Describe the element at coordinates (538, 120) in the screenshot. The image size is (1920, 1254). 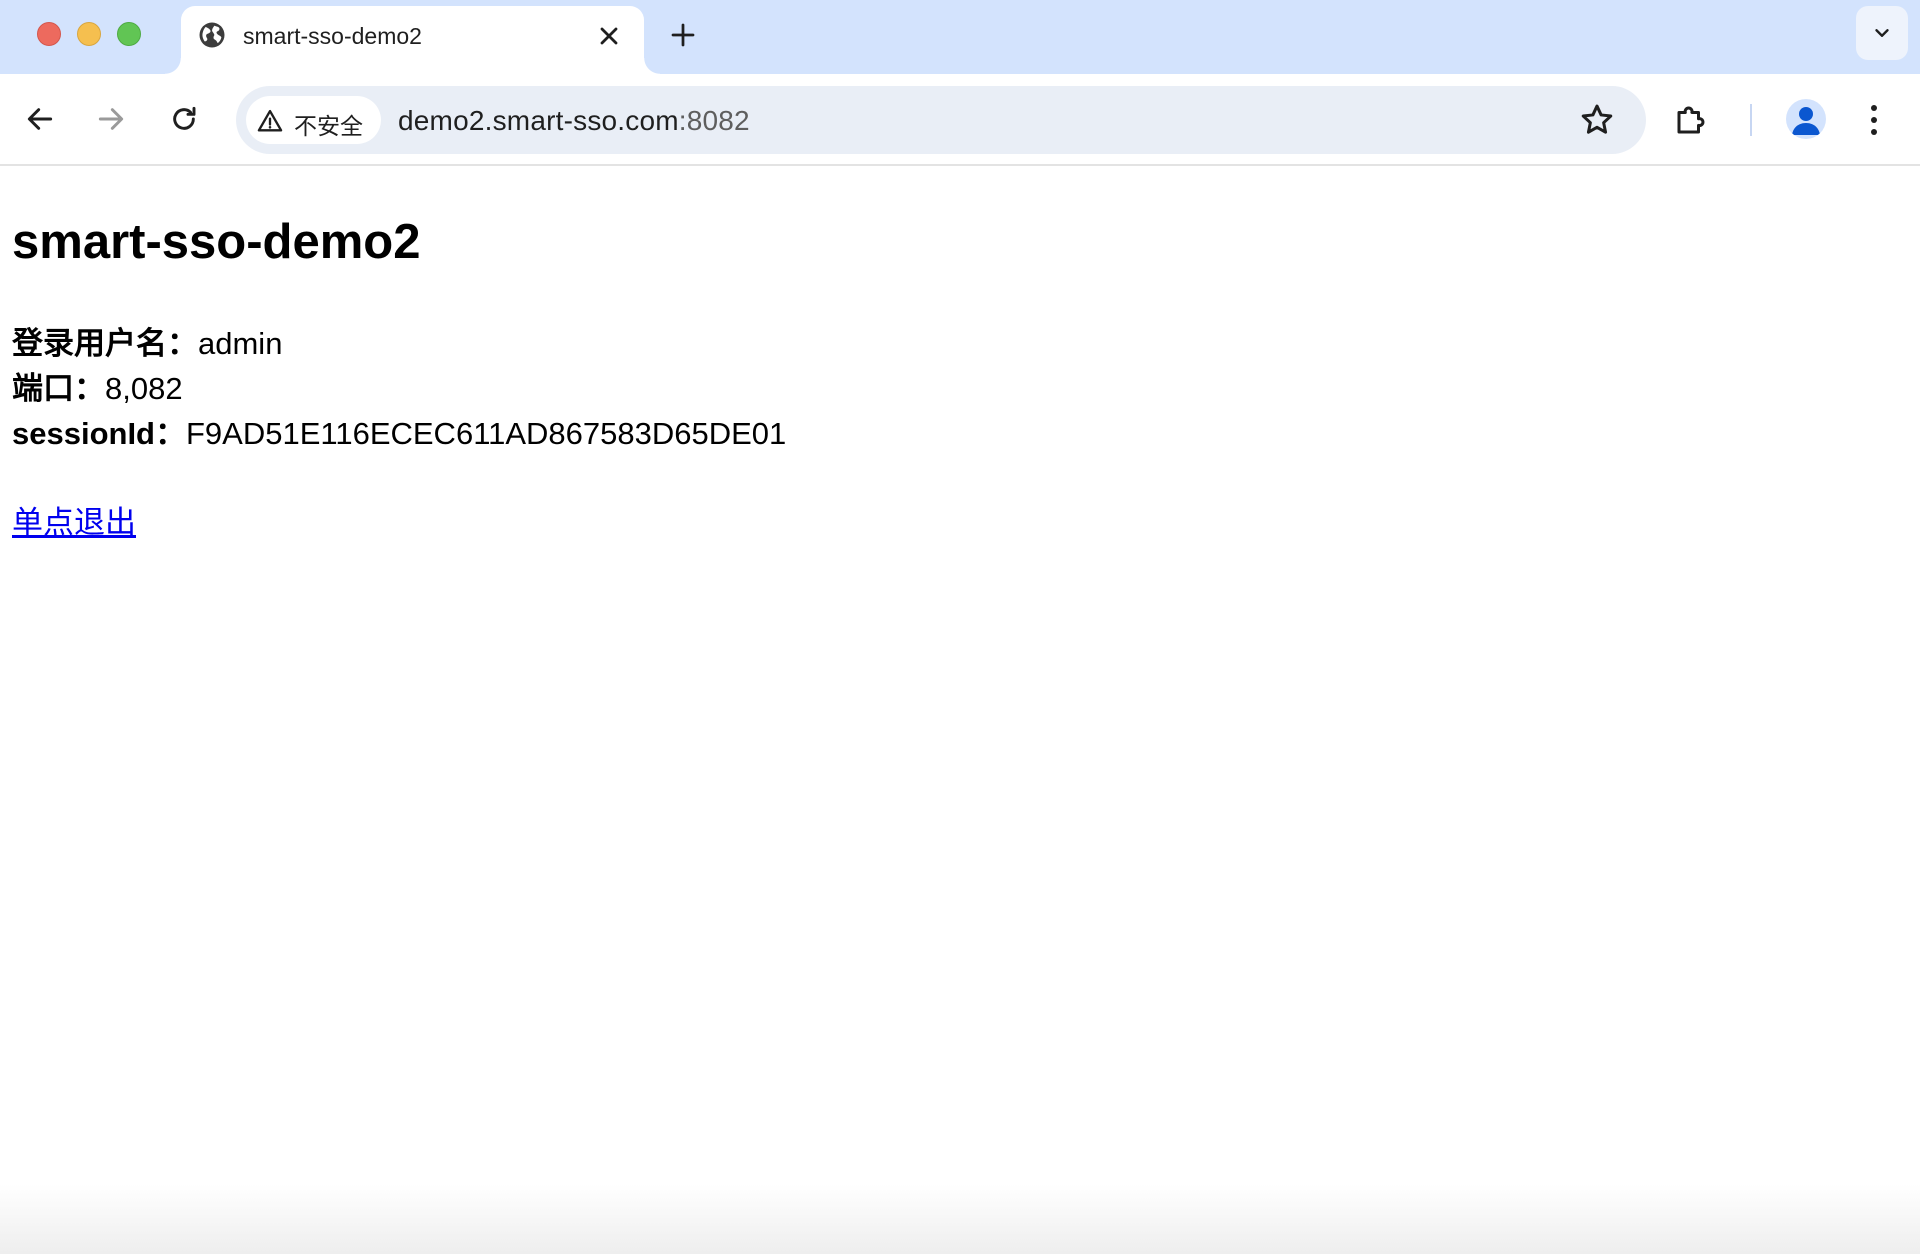
I see `url-host: demo2.smart-sso.com` at that location.